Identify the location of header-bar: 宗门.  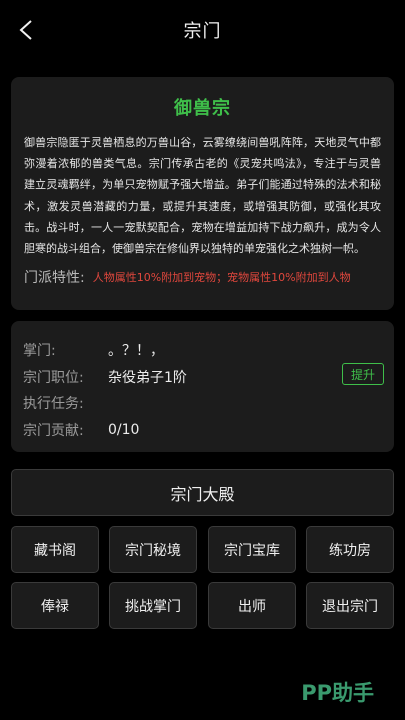
(202, 30).